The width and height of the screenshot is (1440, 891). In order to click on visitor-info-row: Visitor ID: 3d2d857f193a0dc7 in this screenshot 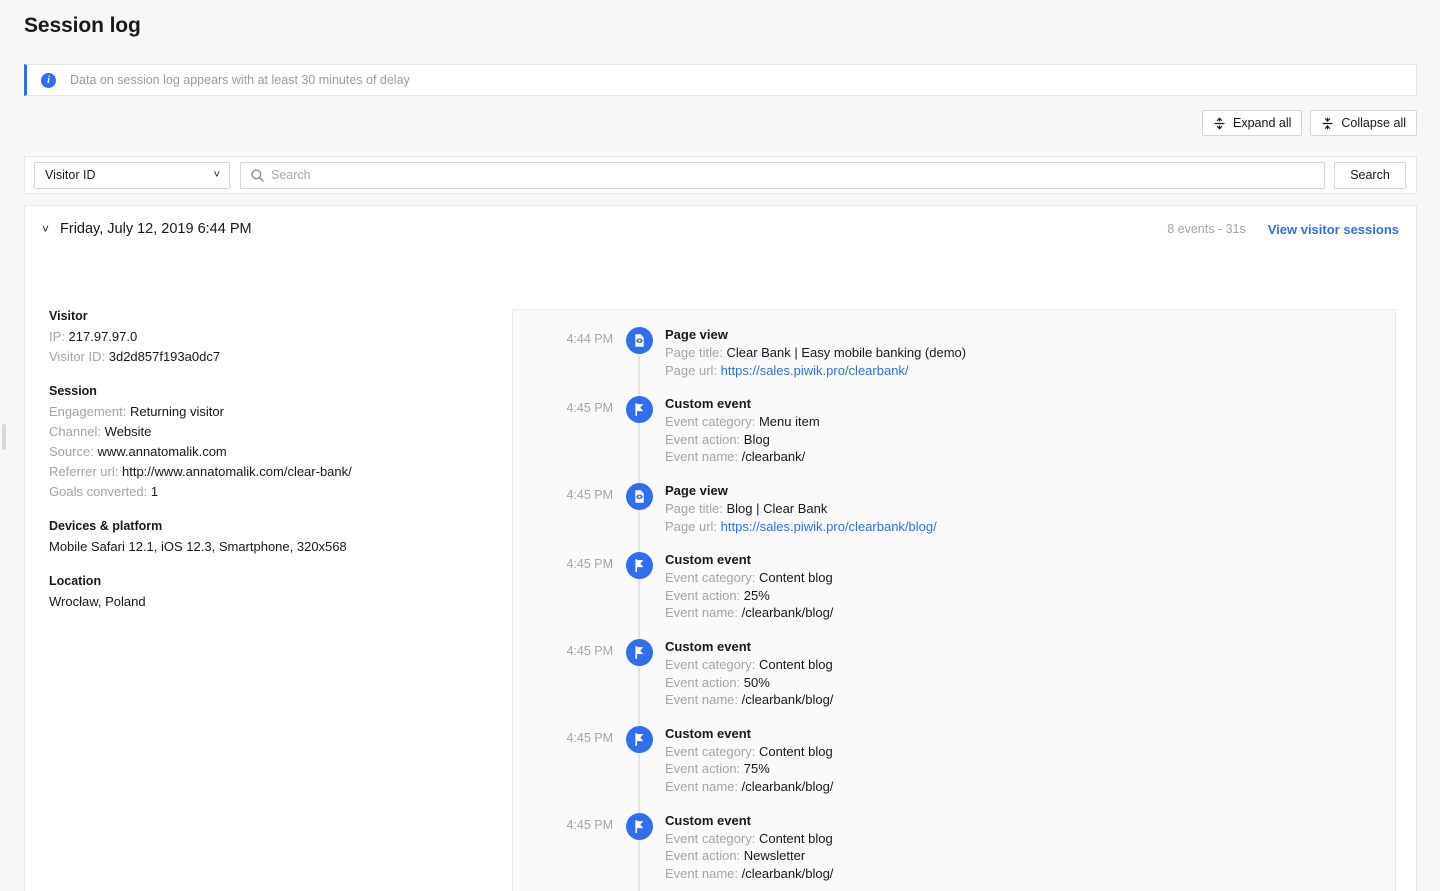, I will do `click(269, 357)`.